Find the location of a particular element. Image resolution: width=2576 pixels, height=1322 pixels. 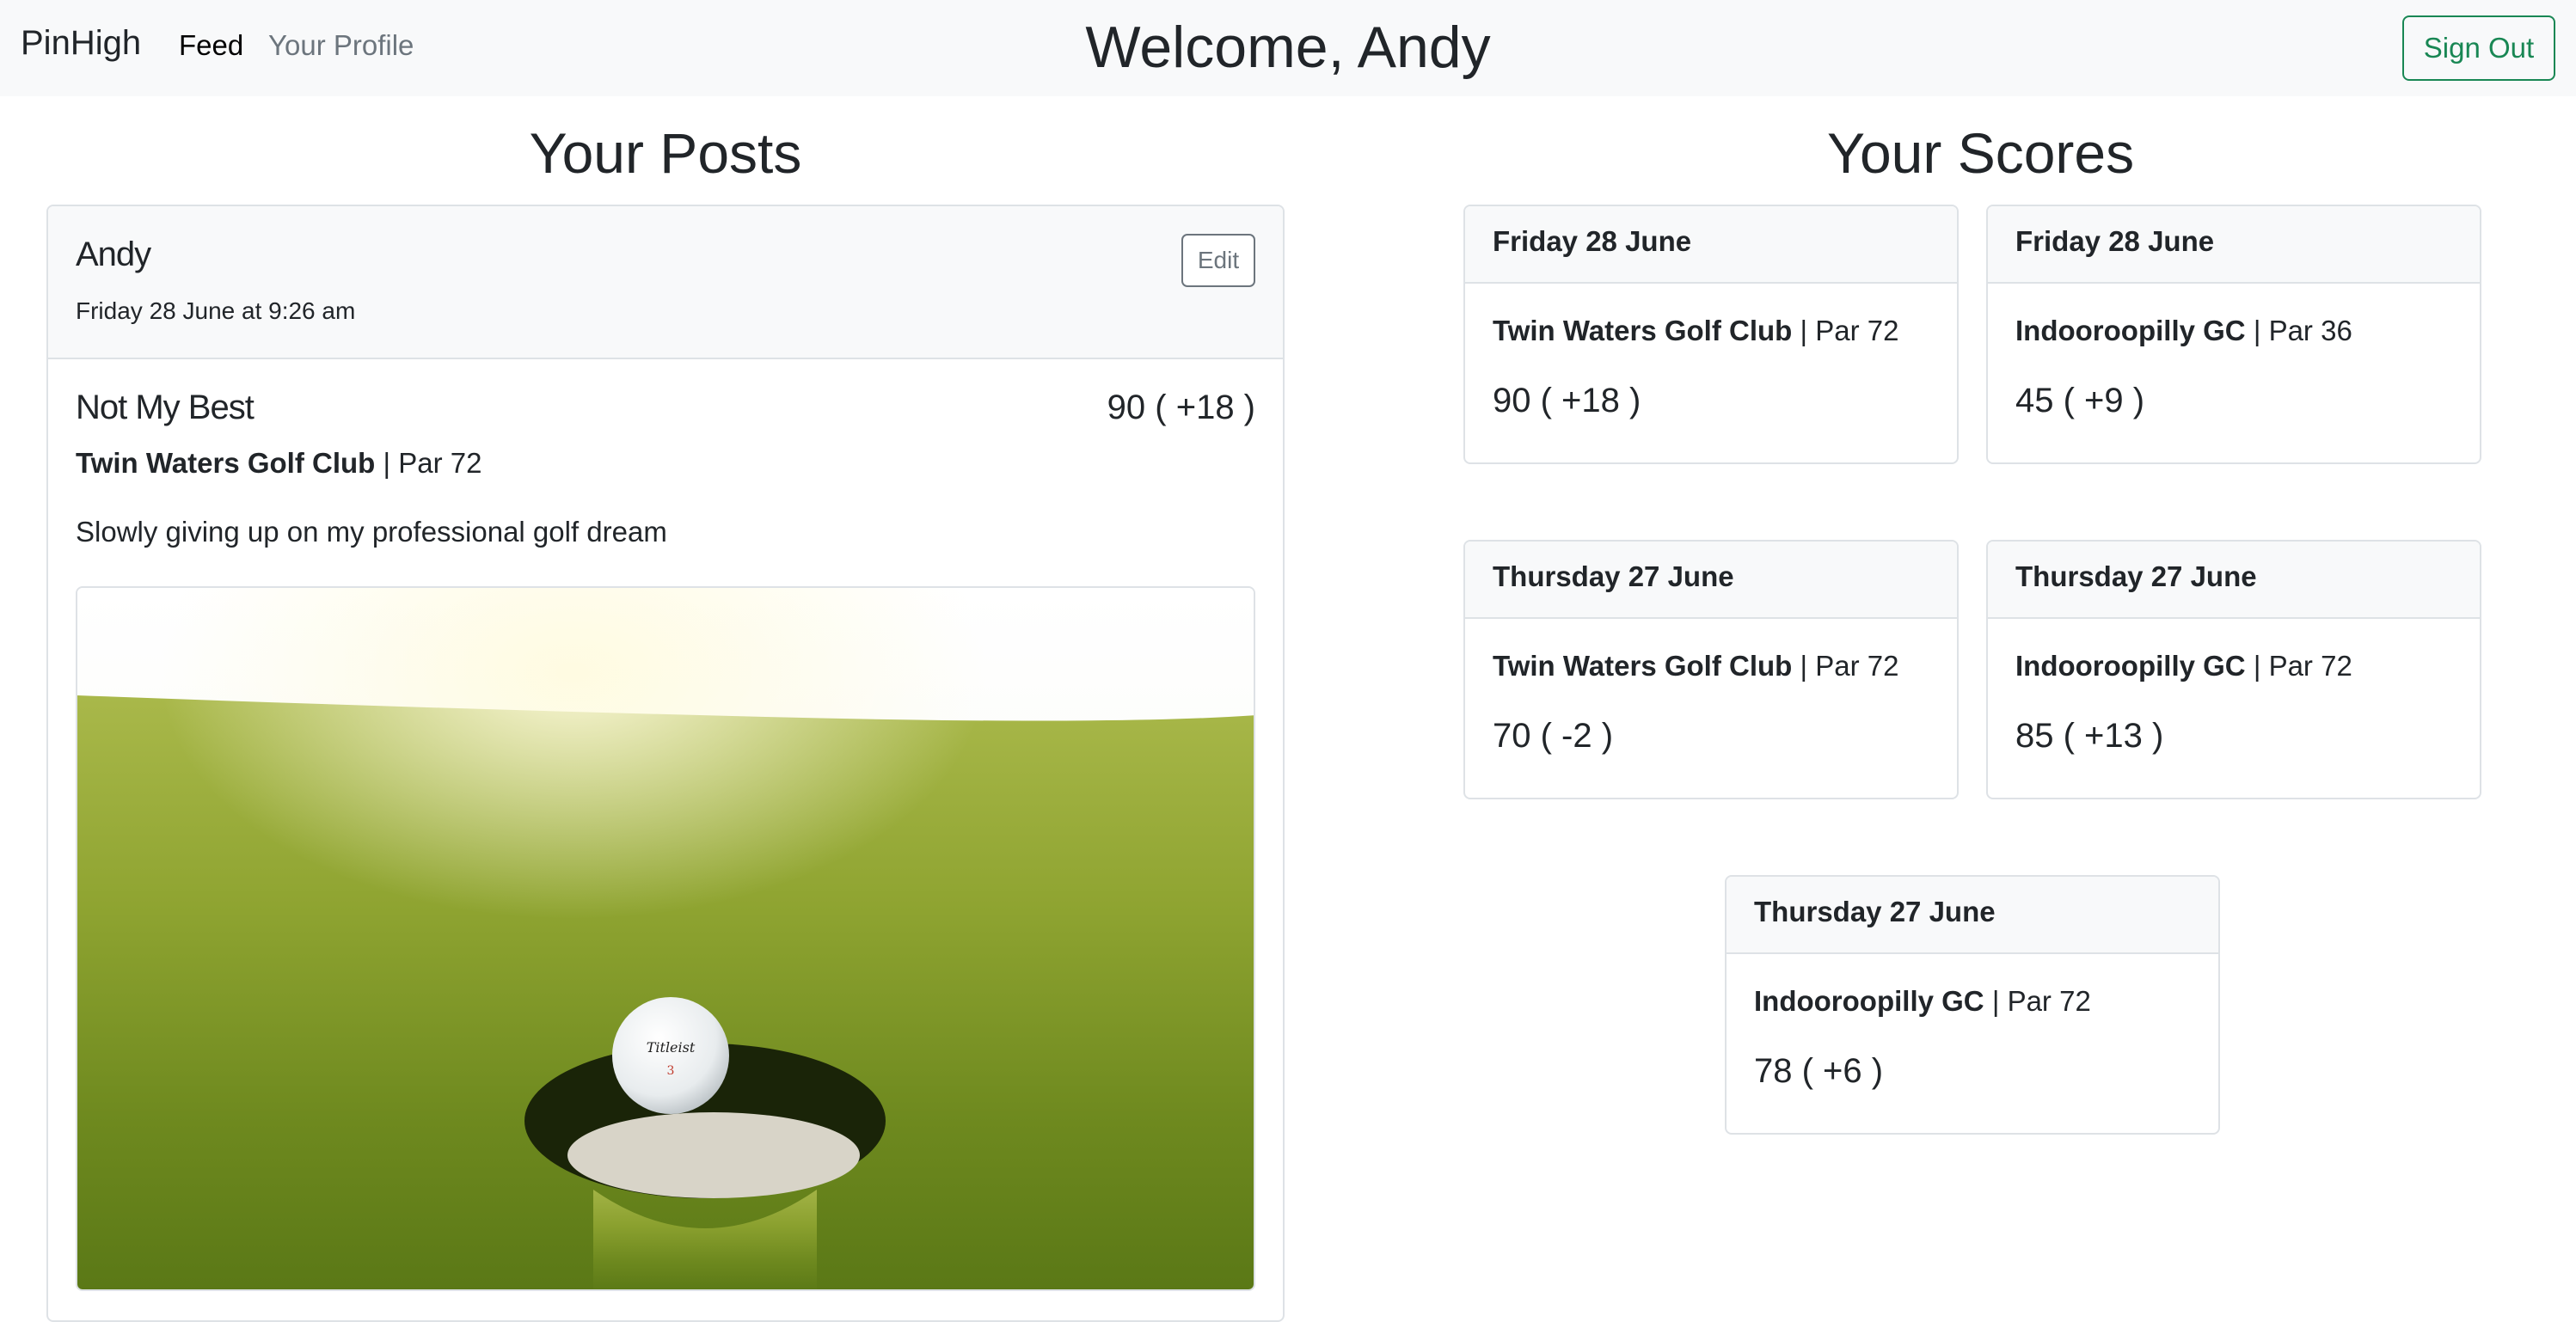

post-score: 90 ( +18 ) is located at coordinates (1181, 408).